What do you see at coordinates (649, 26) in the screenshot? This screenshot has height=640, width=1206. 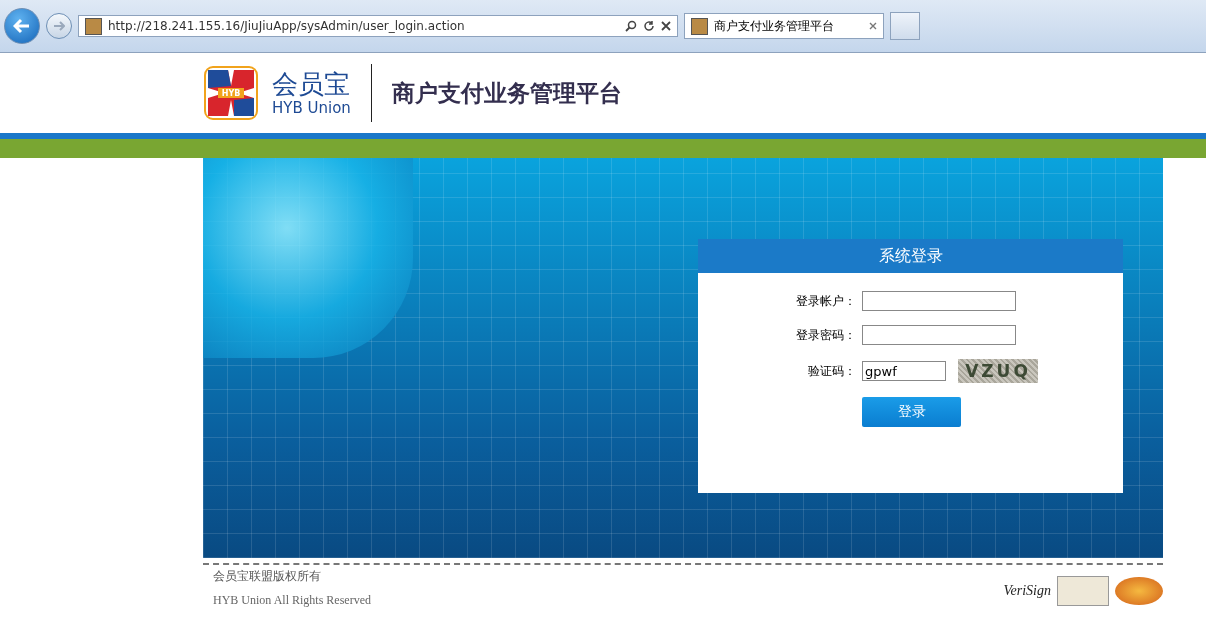 I see `refresh-icon` at bounding box center [649, 26].